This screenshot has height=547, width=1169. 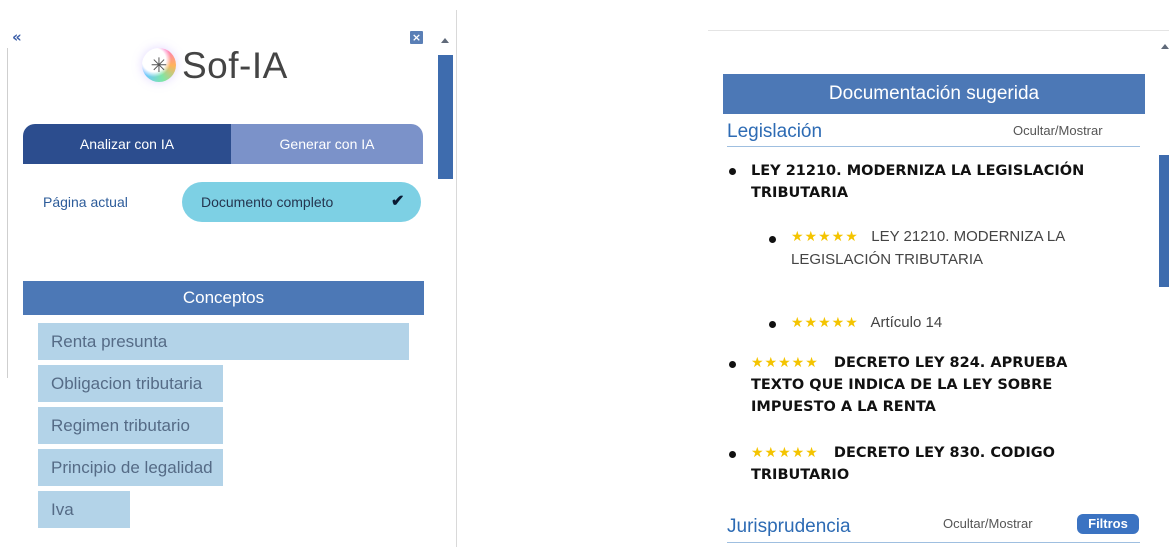 I want to click on legislation-item: ★★★★★ DECRETO LEY 830. CODIGO TRIBUTARIO, so click(x=911, y=464).